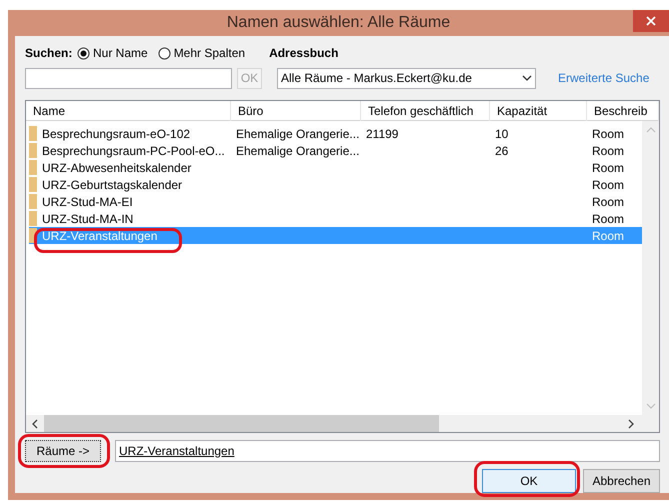 This screenshot has height=502, width=669. I want to click on radio-option: Nur Name, so click(112, 53).